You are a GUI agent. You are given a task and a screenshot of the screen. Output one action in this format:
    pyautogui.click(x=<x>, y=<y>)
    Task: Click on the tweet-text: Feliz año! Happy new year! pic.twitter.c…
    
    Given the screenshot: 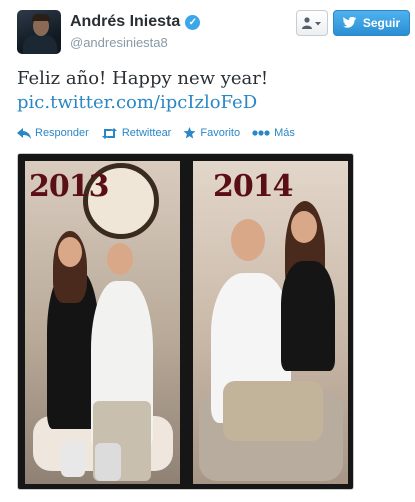 What is the action you would take?
    pyautogui.click(x=212, y=91)
    